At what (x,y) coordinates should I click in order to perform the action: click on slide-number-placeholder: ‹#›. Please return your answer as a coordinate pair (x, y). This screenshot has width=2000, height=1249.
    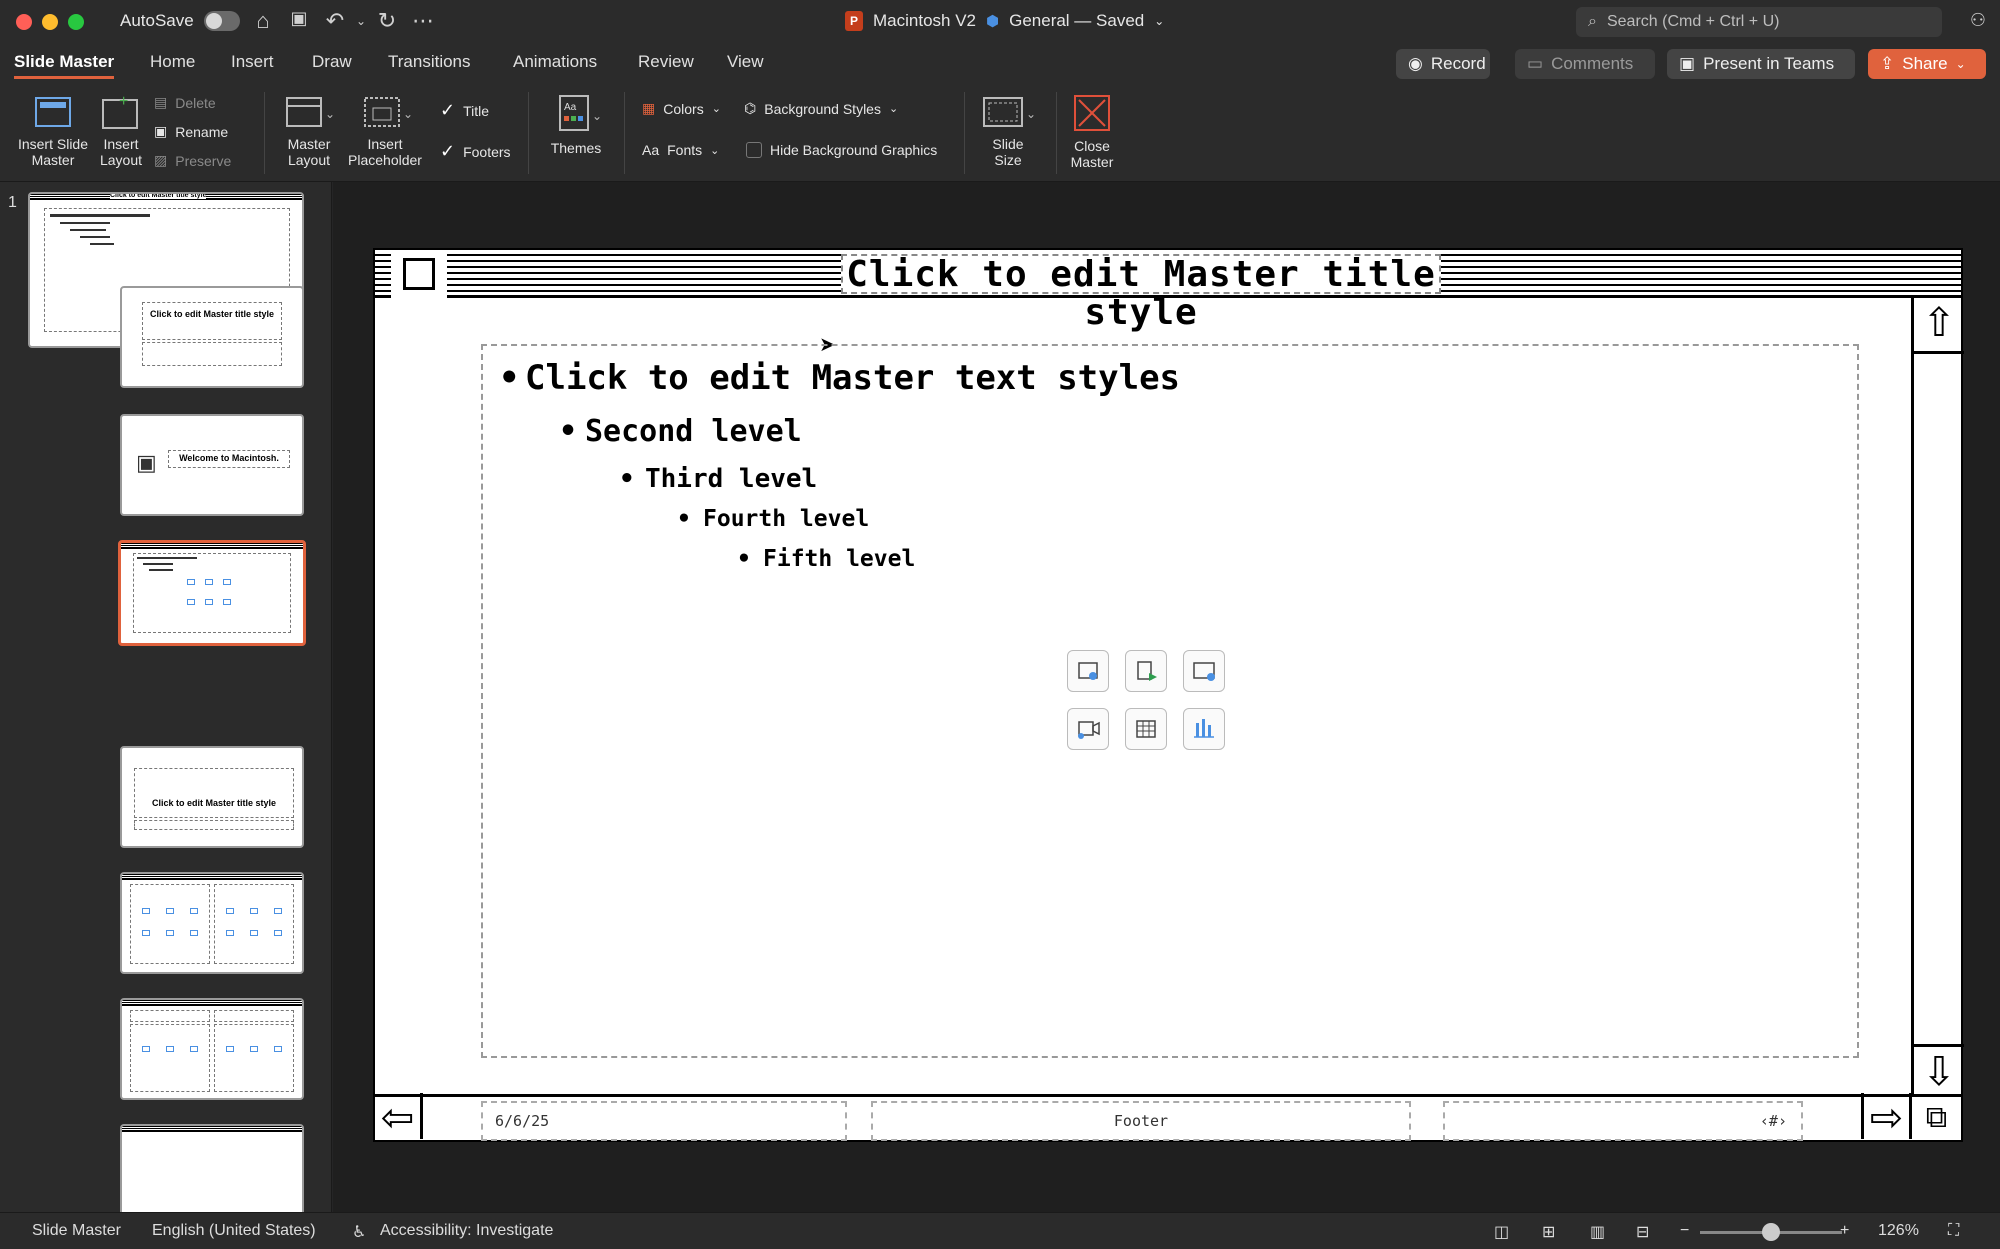
    Looking at the image, I should click on (1623, 1121).